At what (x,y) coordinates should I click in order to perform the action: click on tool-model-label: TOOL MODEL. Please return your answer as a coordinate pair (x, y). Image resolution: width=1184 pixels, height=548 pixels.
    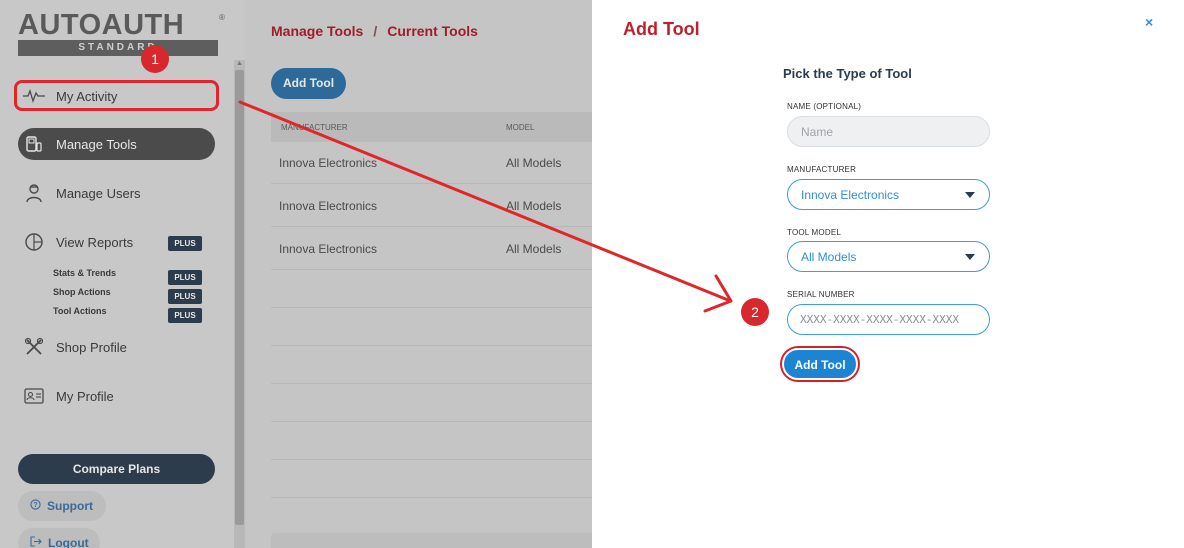
    Looking at the image, I should click on (814, 232).